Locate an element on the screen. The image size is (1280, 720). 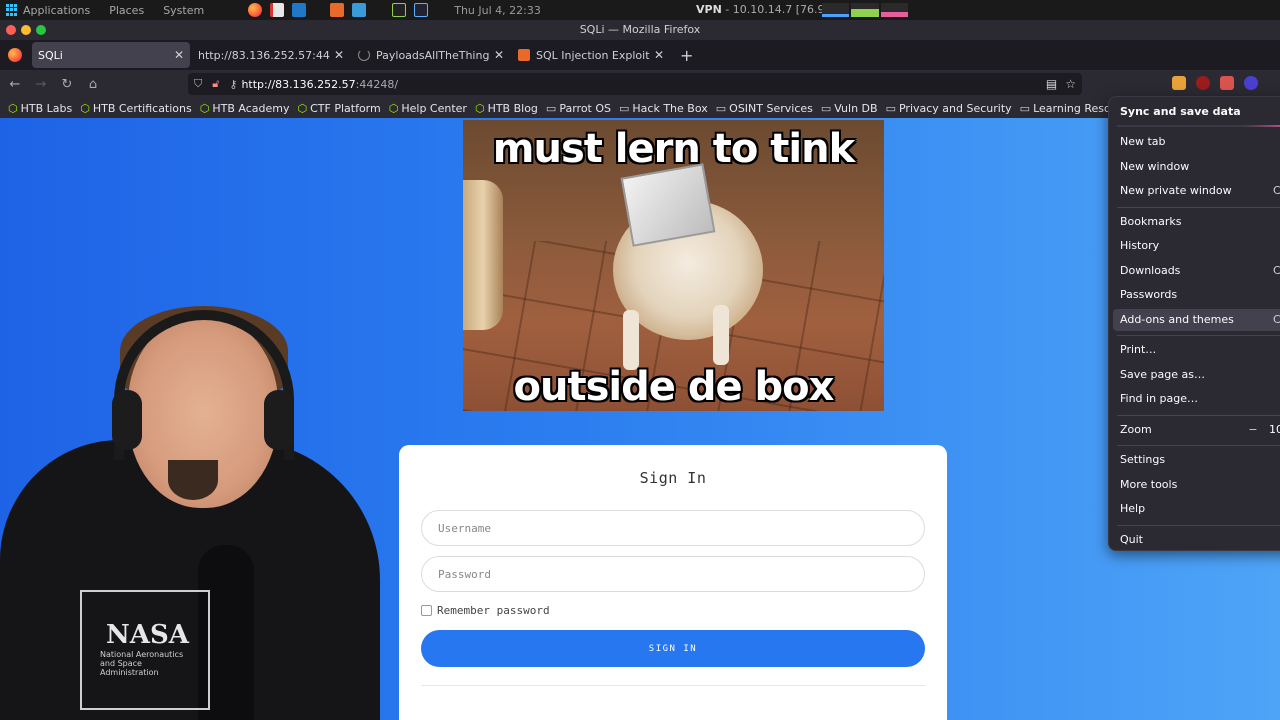
os-menu-applications: Applications is located at coordinates (56, 10).